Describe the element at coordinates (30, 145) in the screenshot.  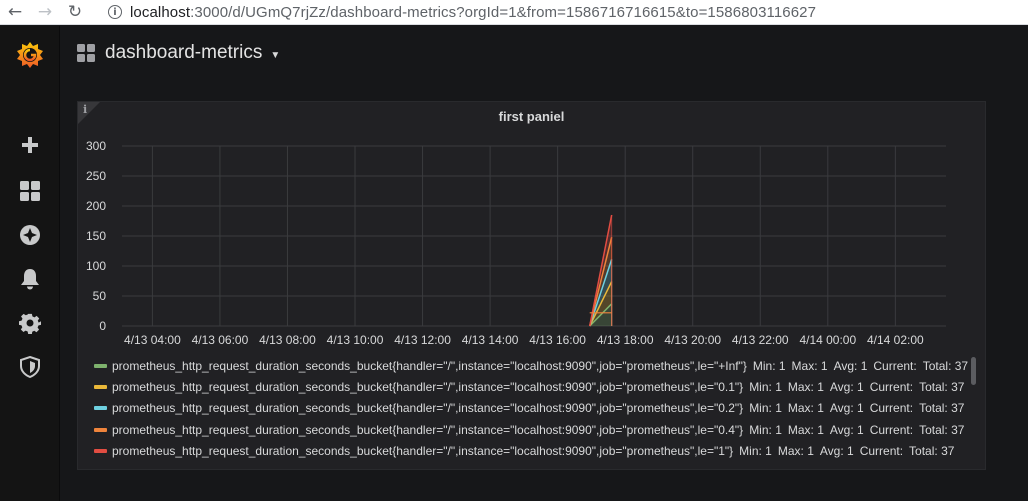
I see `plus-icon` at that location.